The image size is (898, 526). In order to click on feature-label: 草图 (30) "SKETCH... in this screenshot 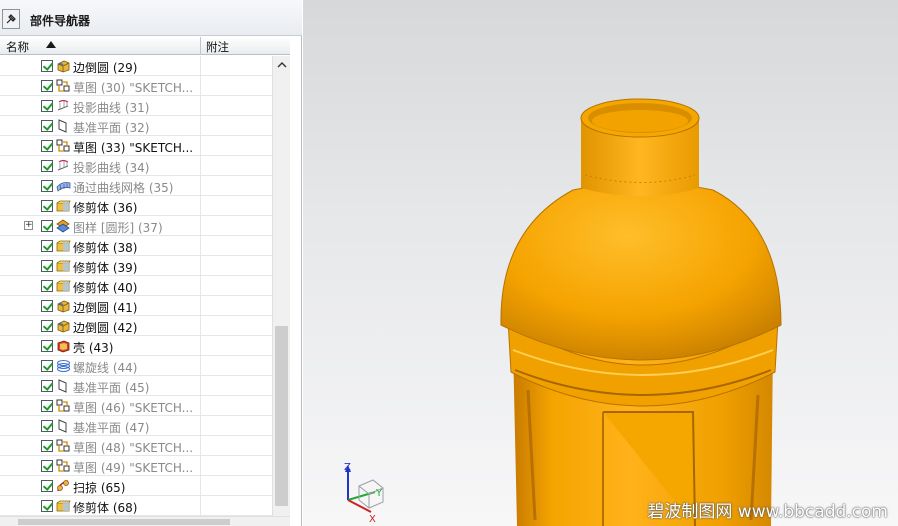, I will do `click(133, 88)`.